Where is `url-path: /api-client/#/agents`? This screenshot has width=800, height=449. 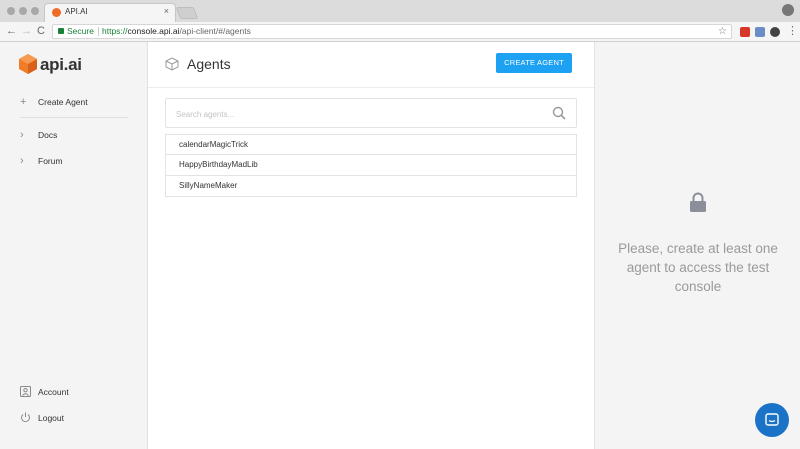 url-path: /api-client/#/agents is located at coordinates (215, 31).